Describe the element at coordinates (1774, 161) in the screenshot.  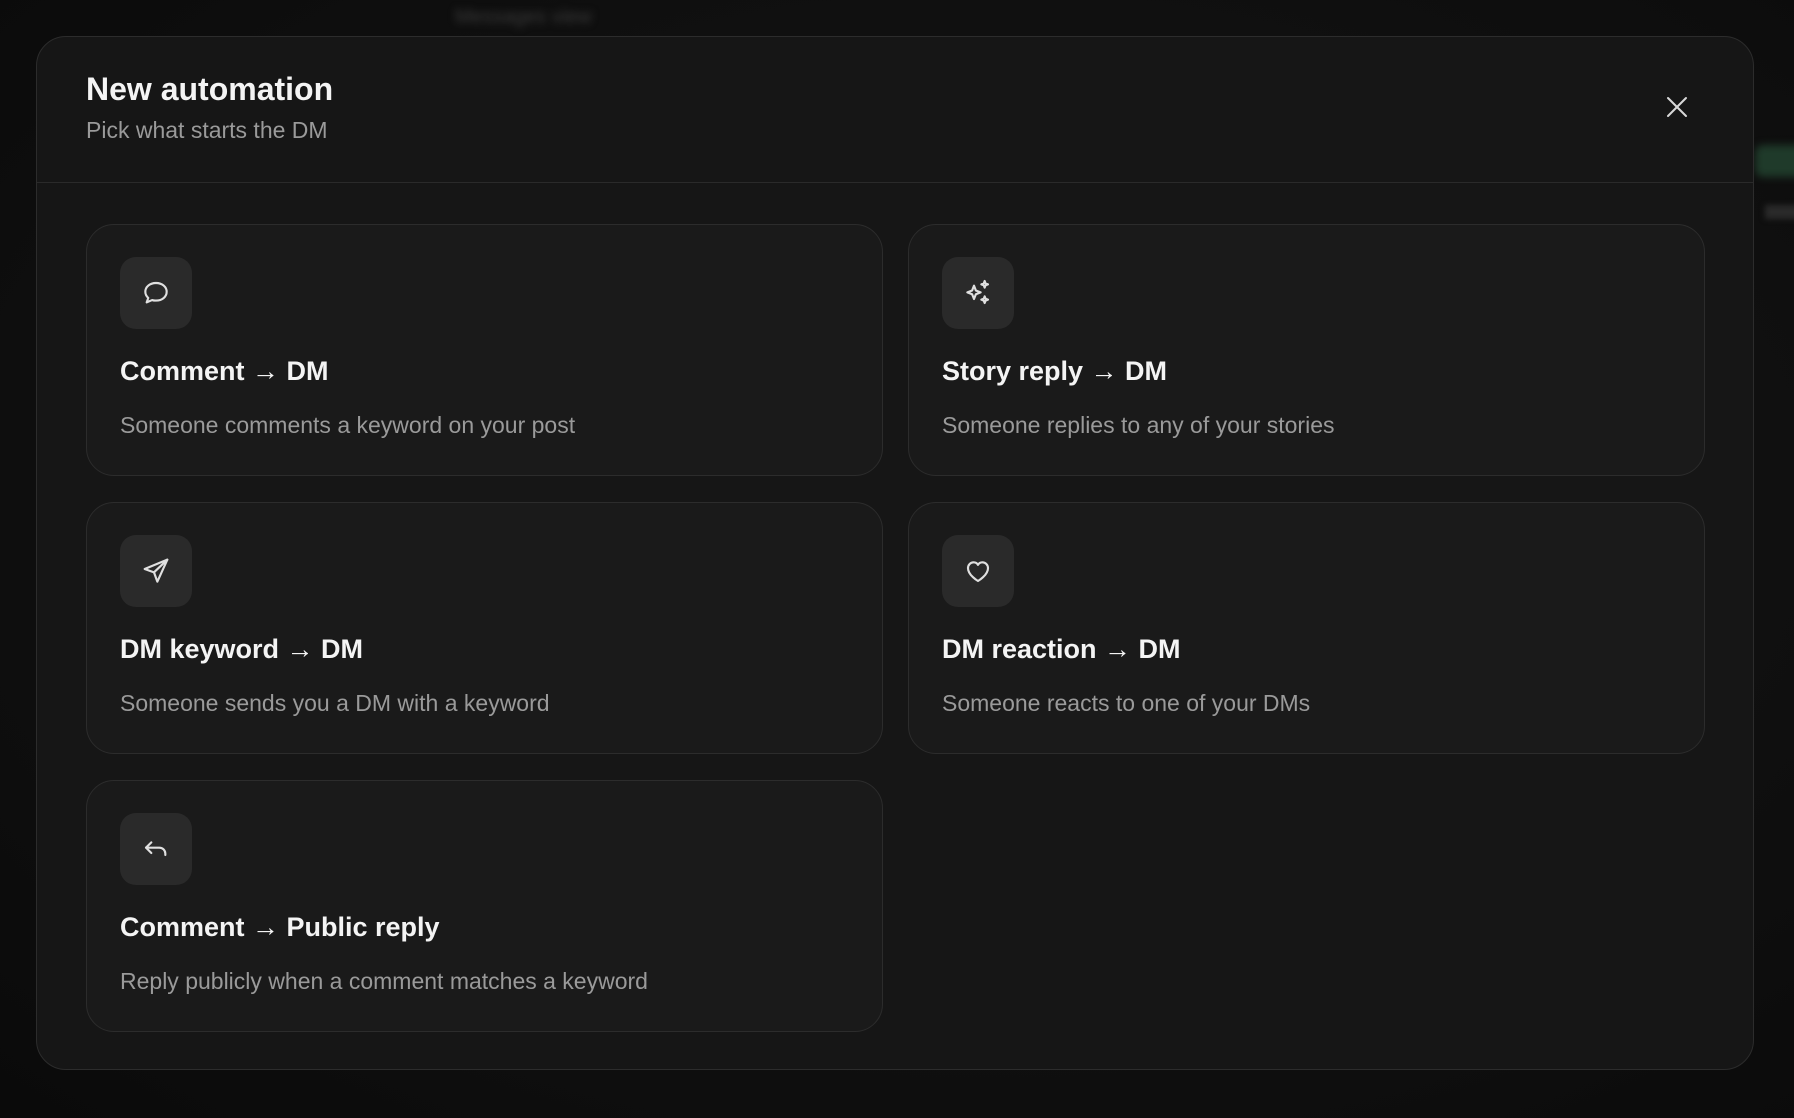
I see `background-blurred-button` at that location.